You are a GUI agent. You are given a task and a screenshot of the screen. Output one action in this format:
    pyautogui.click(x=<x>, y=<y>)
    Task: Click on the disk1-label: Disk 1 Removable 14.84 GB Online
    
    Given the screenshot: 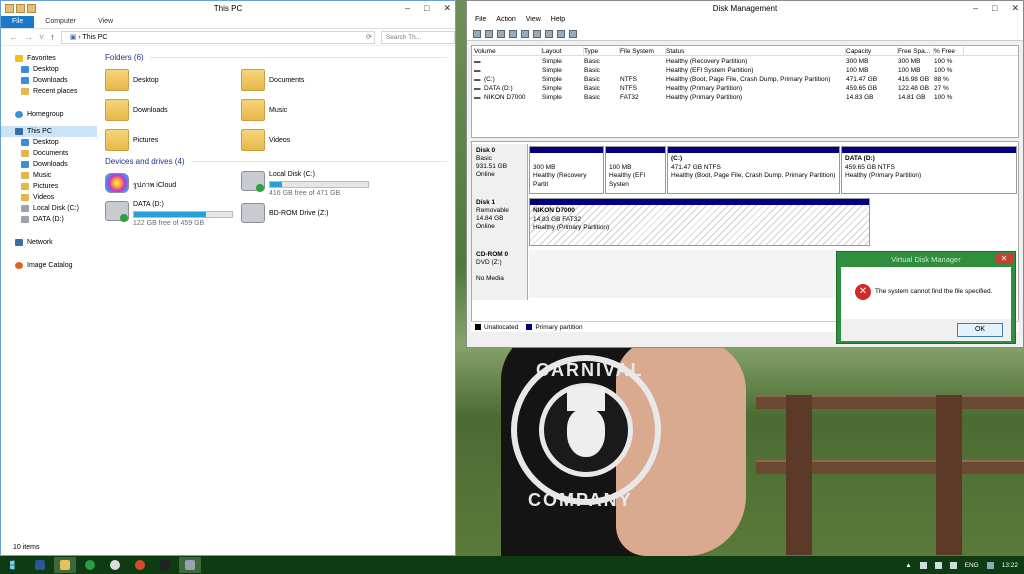 What is the action you would take?
    pyautogui.click(x=500, y=222)
    